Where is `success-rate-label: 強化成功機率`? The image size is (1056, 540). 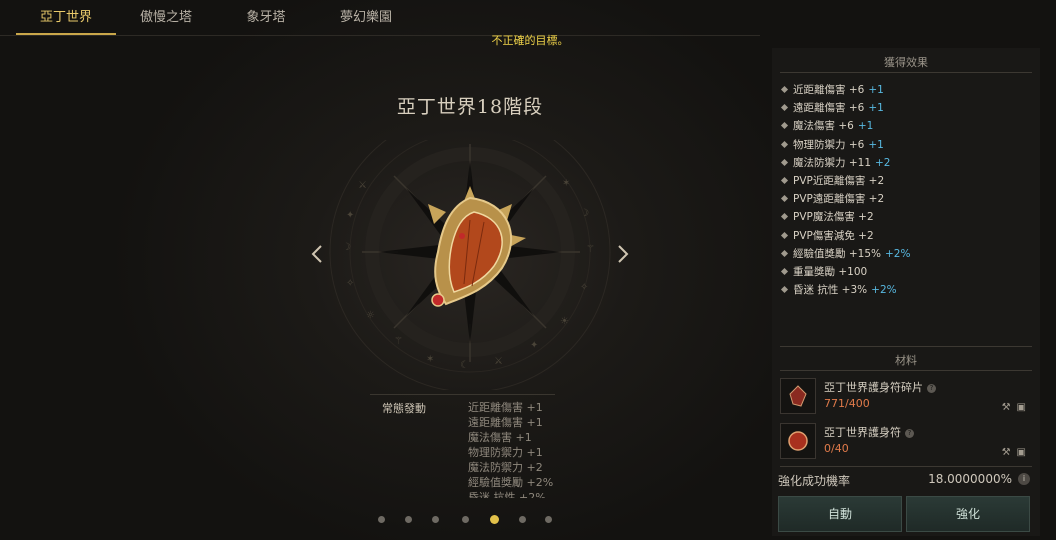
success-rate-label: 強化成功機率 is located at coordinates (814, 481).